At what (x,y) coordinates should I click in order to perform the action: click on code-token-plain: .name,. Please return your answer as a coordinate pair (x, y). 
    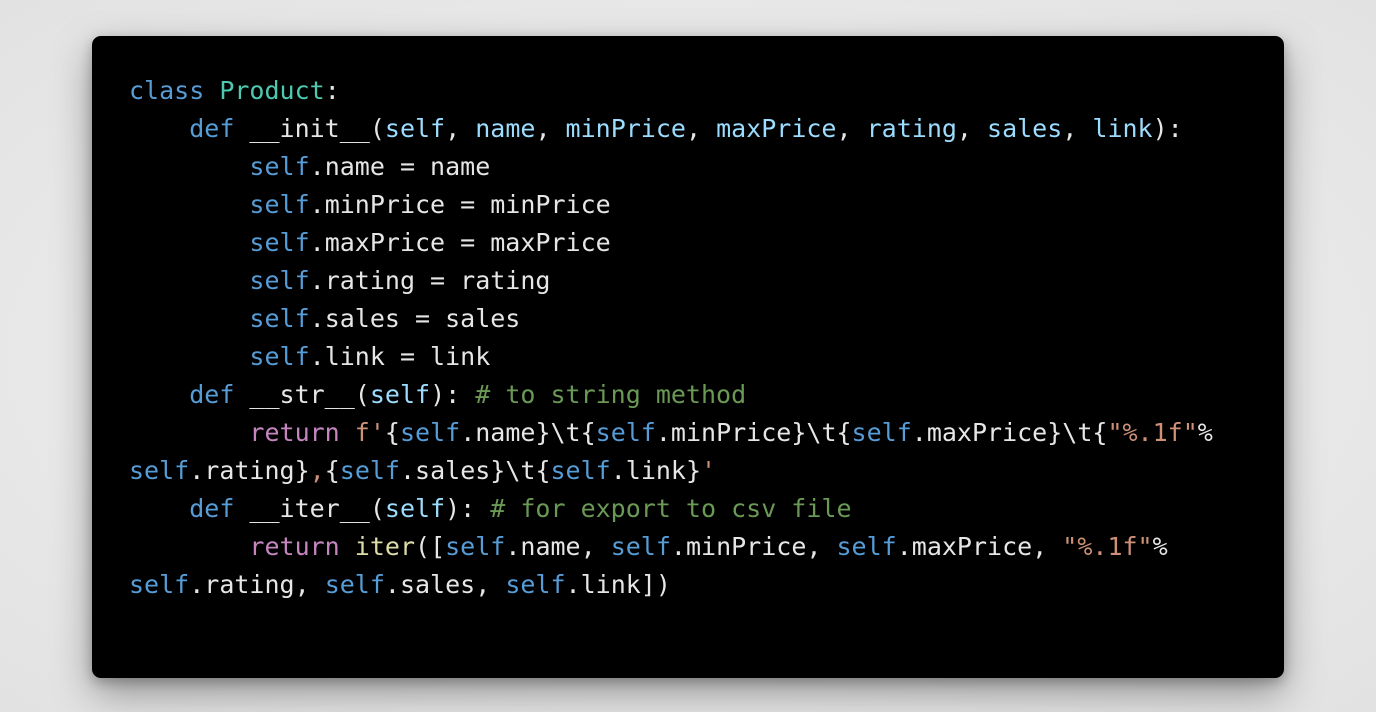
    Looking at the image, I should click on (558, 546).